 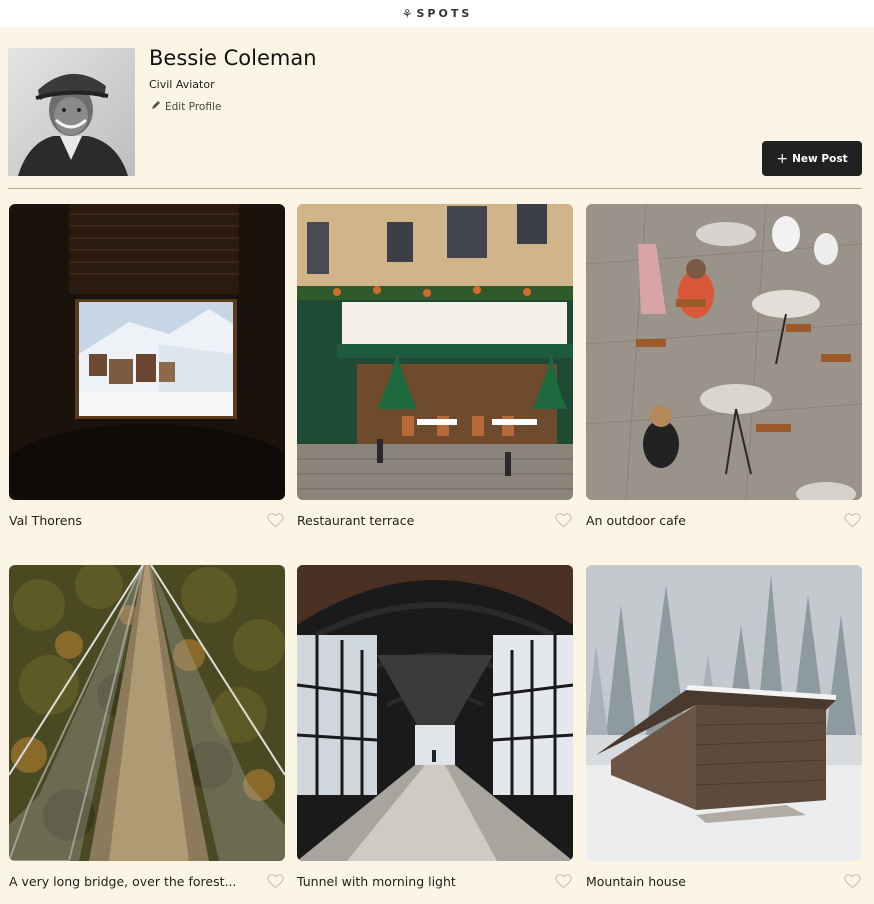 I want to click on avatar, so click(x=71, y=112).